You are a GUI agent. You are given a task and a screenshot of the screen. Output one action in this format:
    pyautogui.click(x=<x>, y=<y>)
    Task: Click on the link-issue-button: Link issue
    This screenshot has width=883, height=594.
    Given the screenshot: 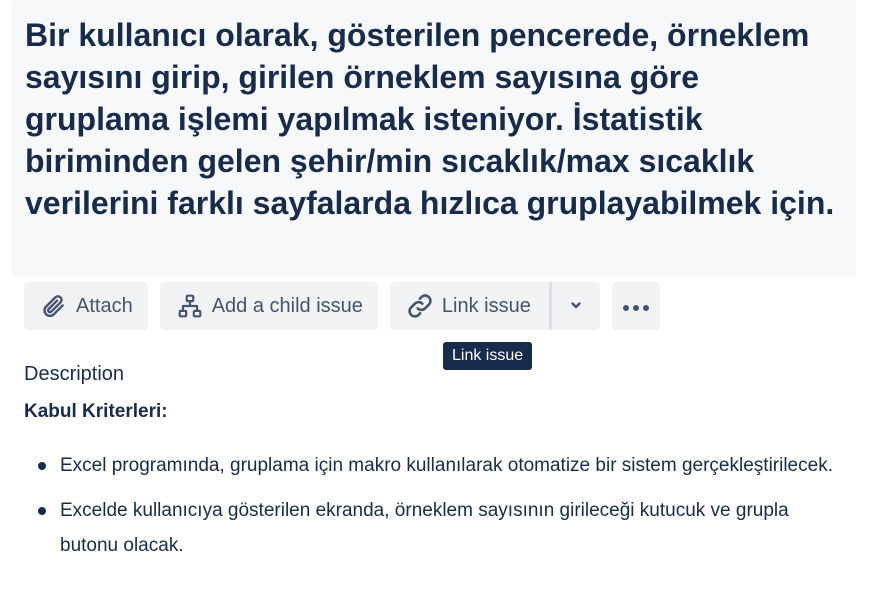 What is the action you would take?
    pyautogui.click(x=469, y=306)
    